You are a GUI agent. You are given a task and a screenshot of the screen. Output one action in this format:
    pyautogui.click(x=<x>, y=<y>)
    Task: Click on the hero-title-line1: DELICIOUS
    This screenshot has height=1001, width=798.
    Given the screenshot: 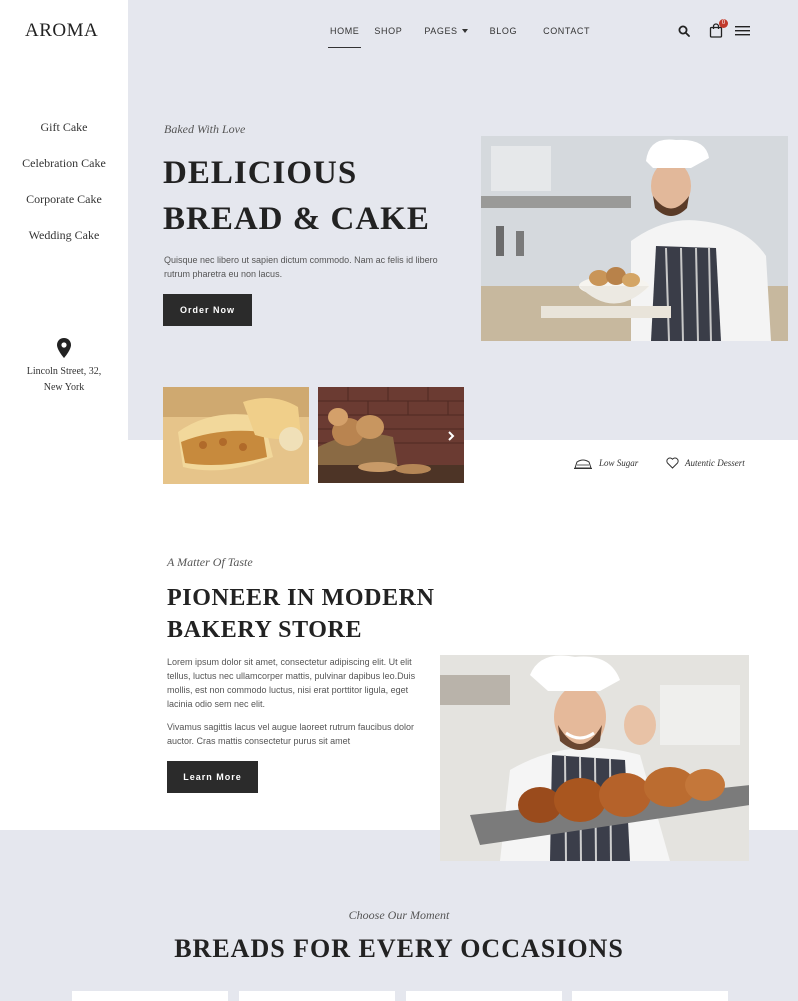 What is the action you would take?
    pyautogui.click(x=260, y=173)
    